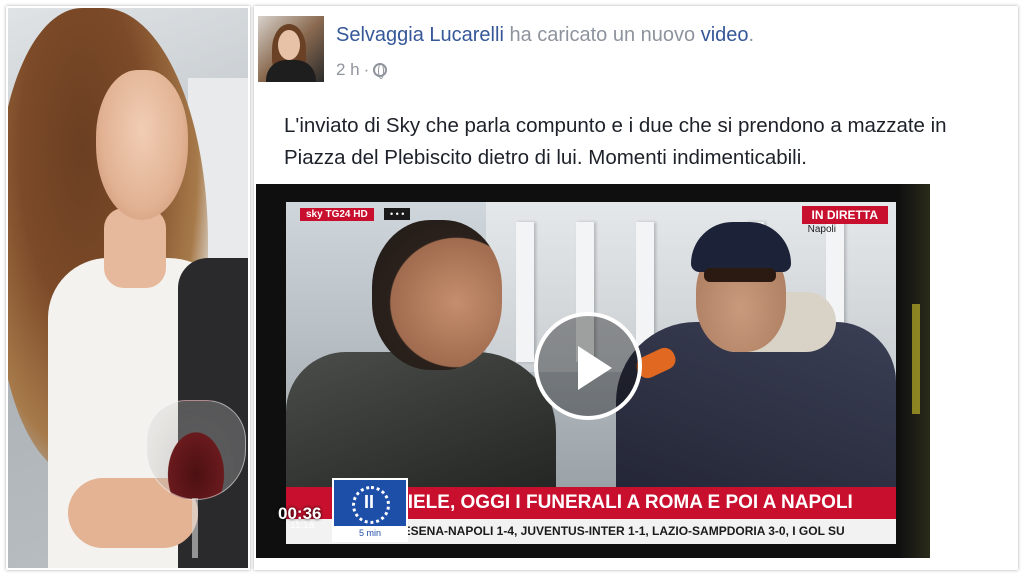 The image size is (1024, 576). I want to click on avatar-body, so click(291, 71).